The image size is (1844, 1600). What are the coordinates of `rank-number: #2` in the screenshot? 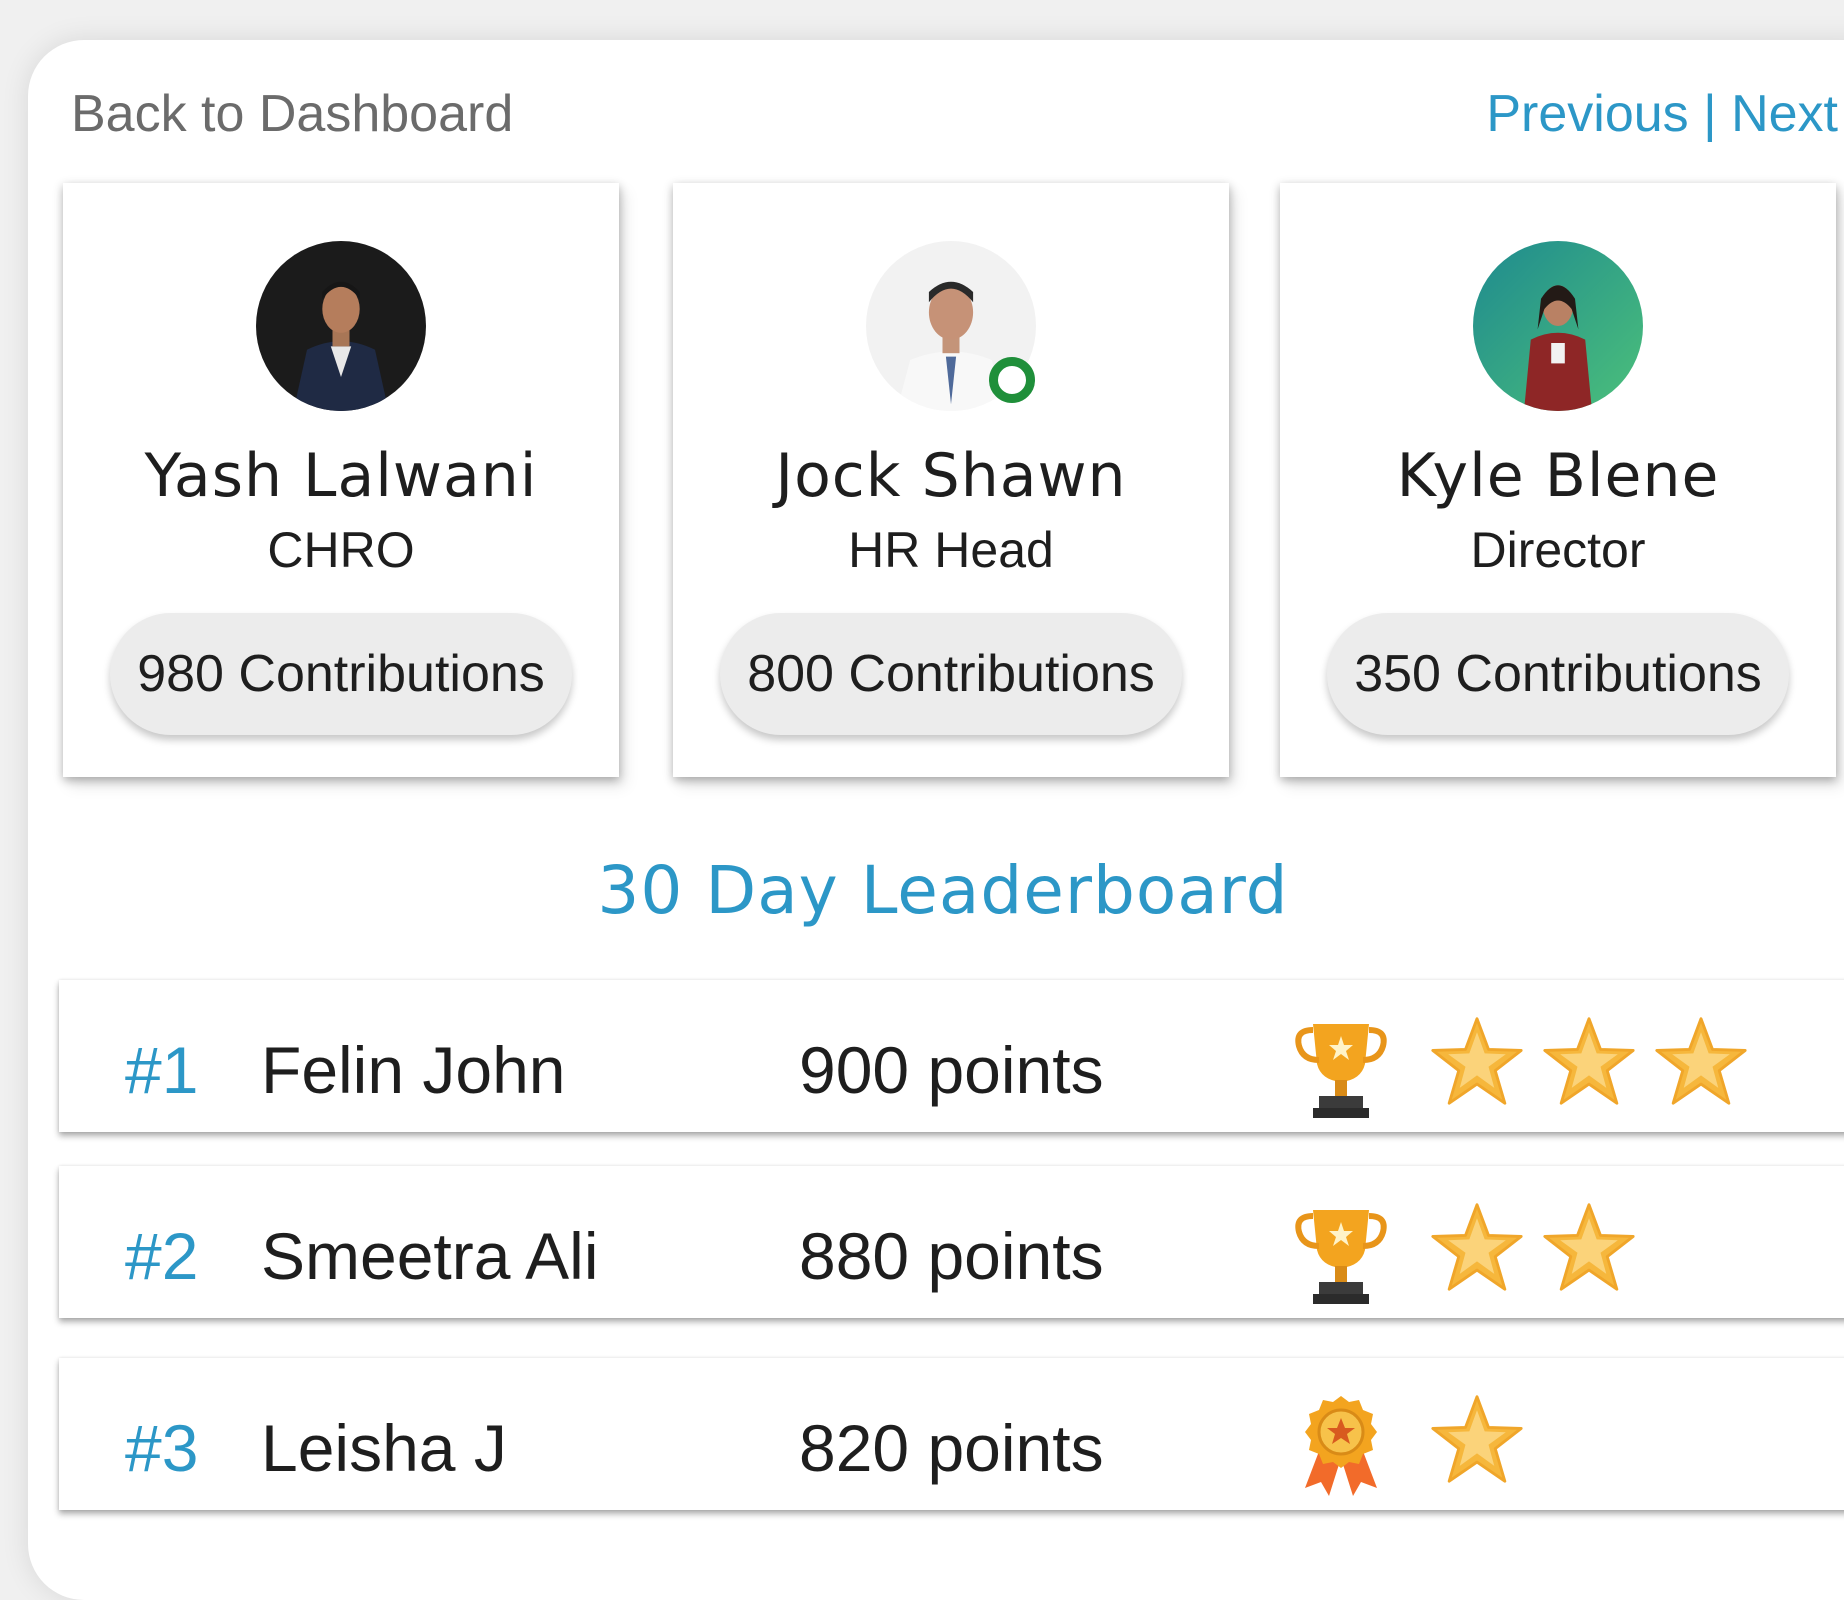 It's located at (162, 1256).